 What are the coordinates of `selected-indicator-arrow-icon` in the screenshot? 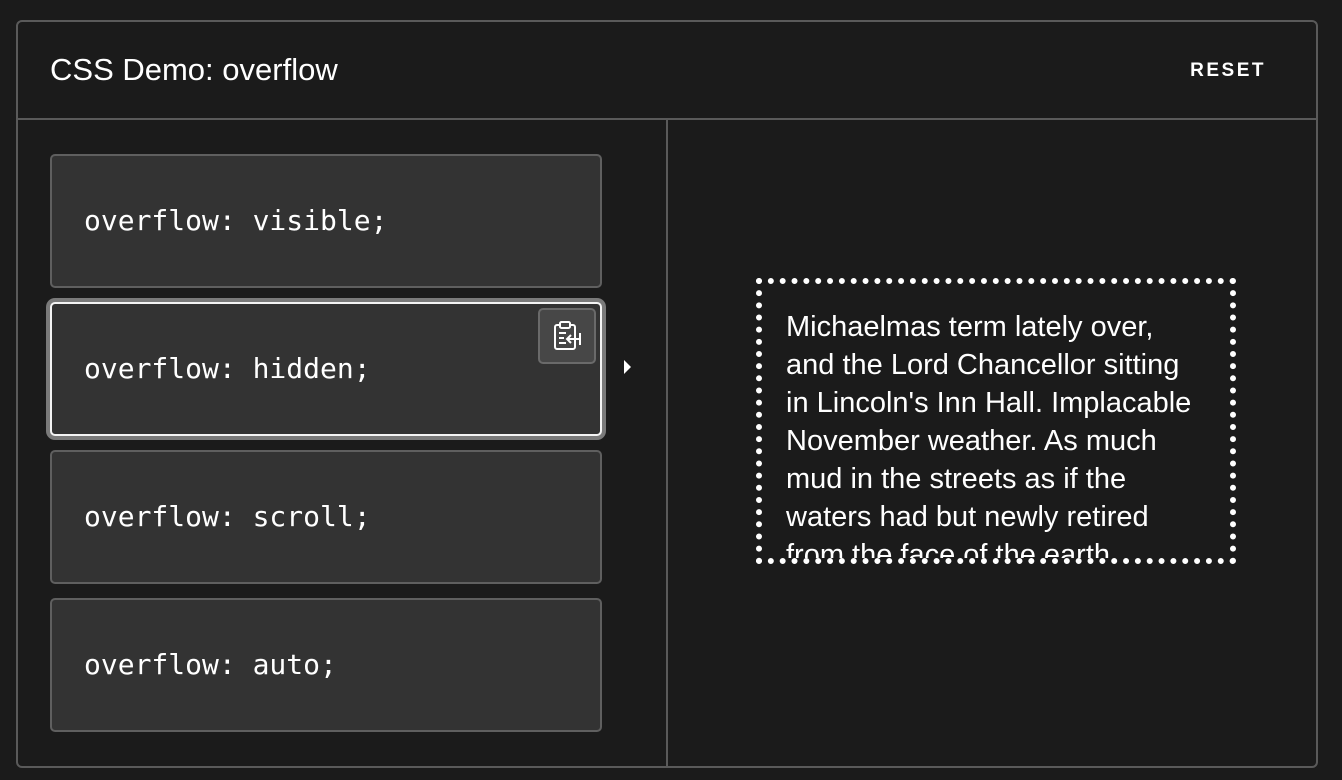 It's located at (627, 367).